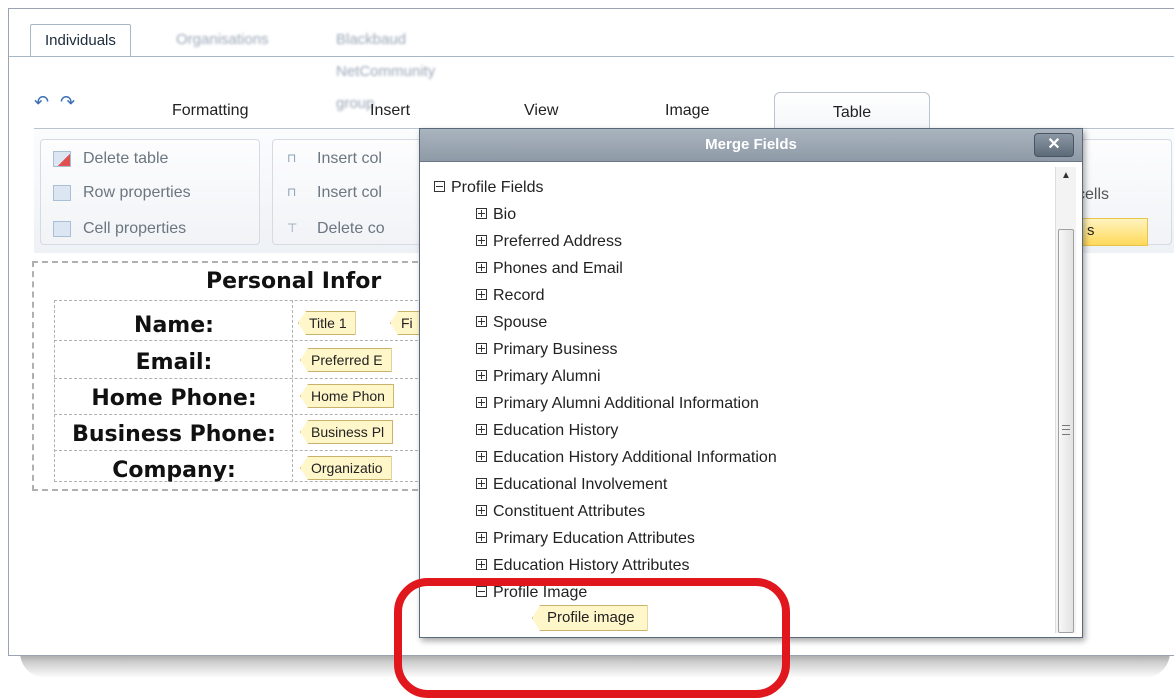 The height and width of the screenshot is (698, 1174). I want to click on undo-icon: ↶, so click(41, 102).